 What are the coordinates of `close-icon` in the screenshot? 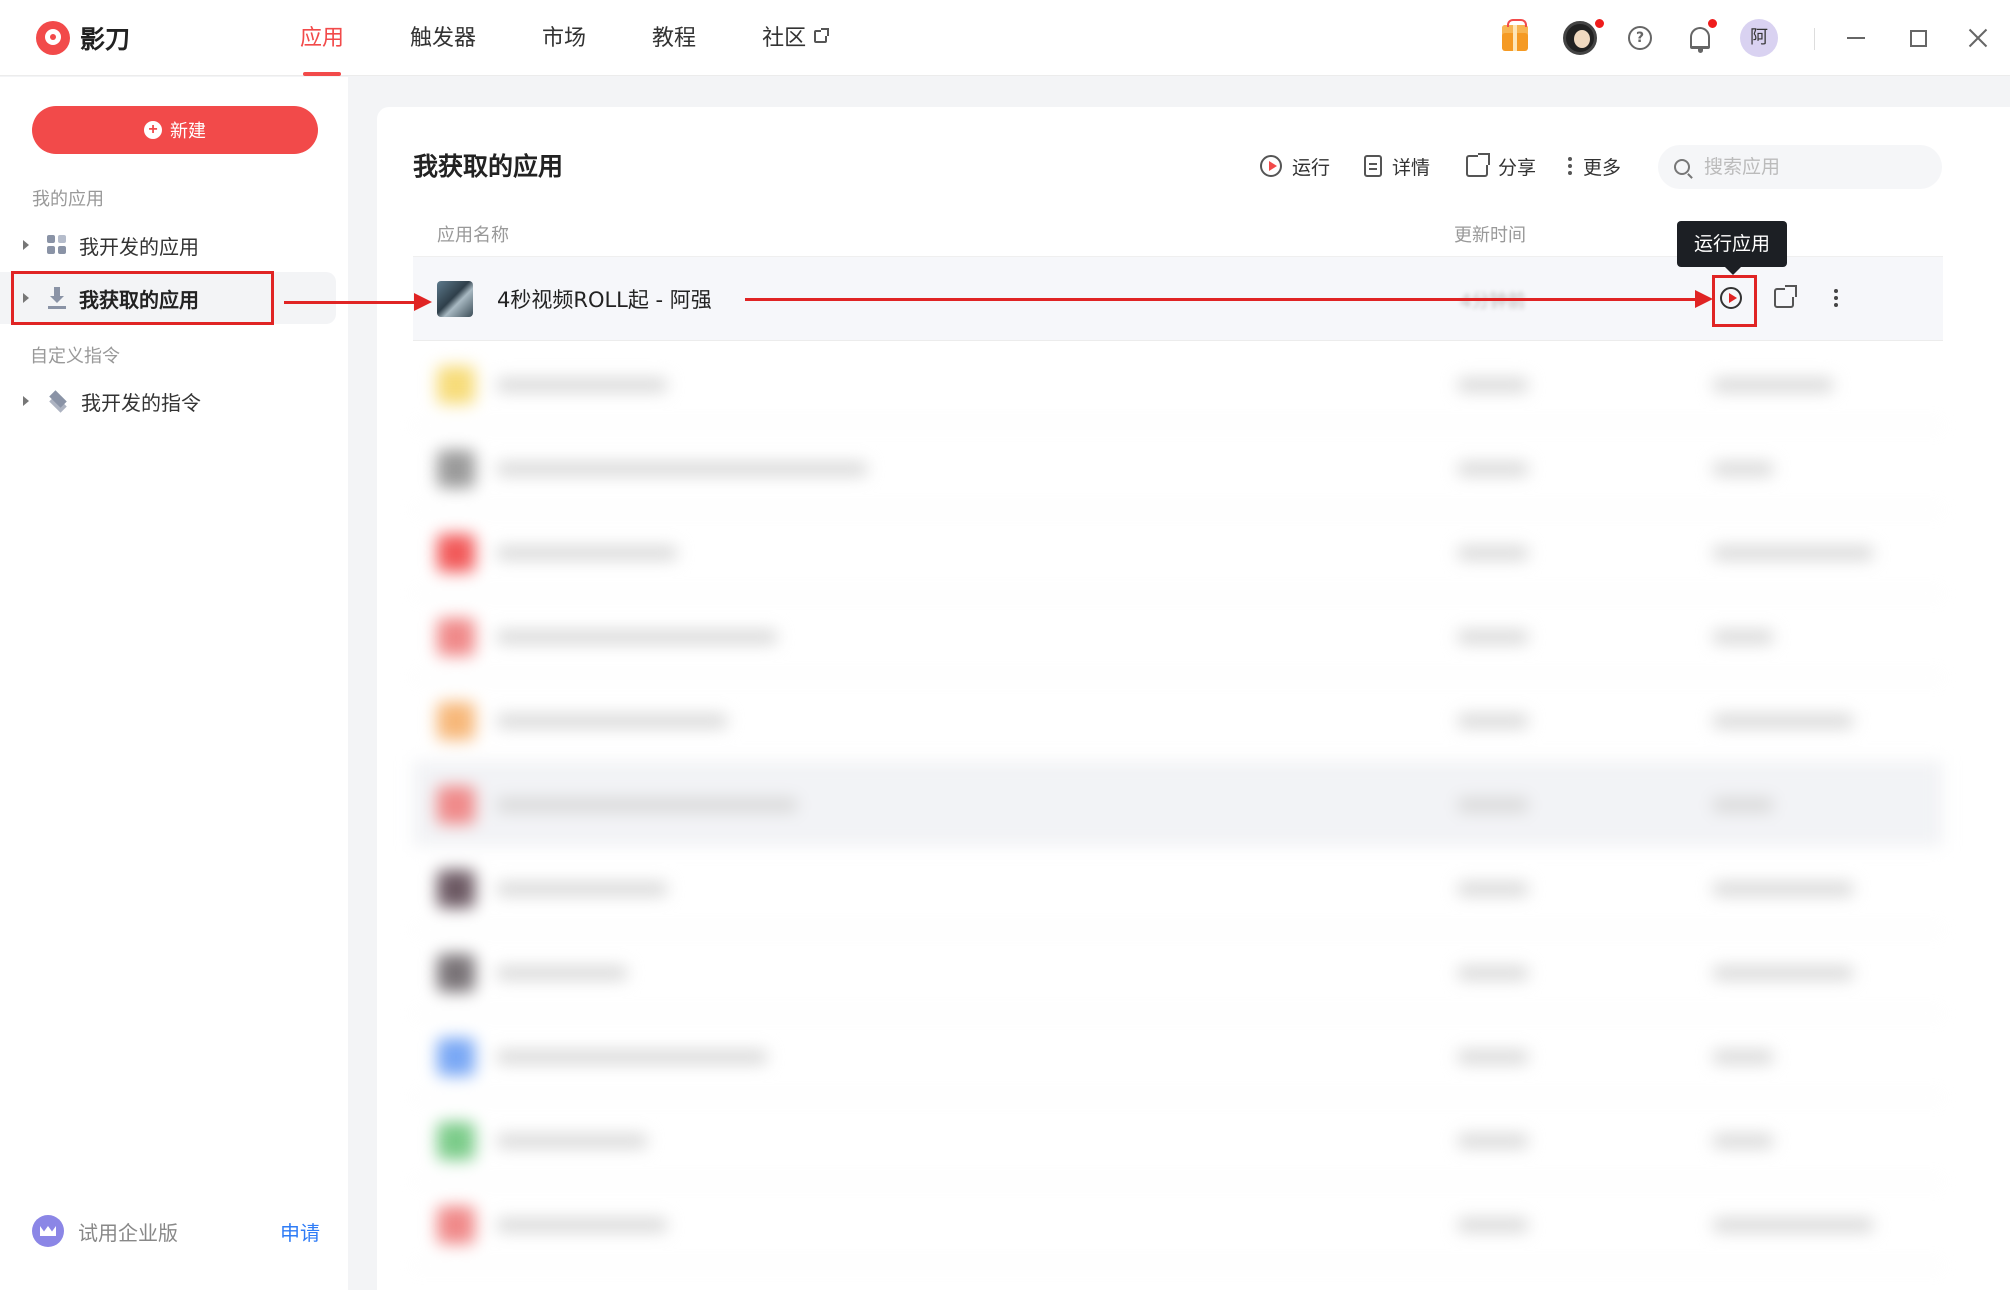 It's located at (1978, 38).